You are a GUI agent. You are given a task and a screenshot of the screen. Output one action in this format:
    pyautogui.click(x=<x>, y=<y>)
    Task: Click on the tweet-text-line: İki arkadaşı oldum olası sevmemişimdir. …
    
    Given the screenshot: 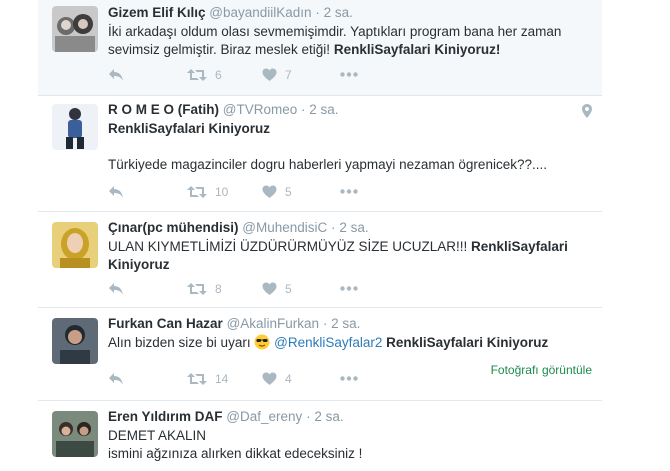 What is the action you would take?
    pyautogui.click(x=335, y=31)
    